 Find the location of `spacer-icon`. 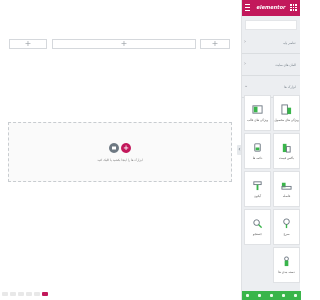

spacer-icon is located at coordinates (286, 186).